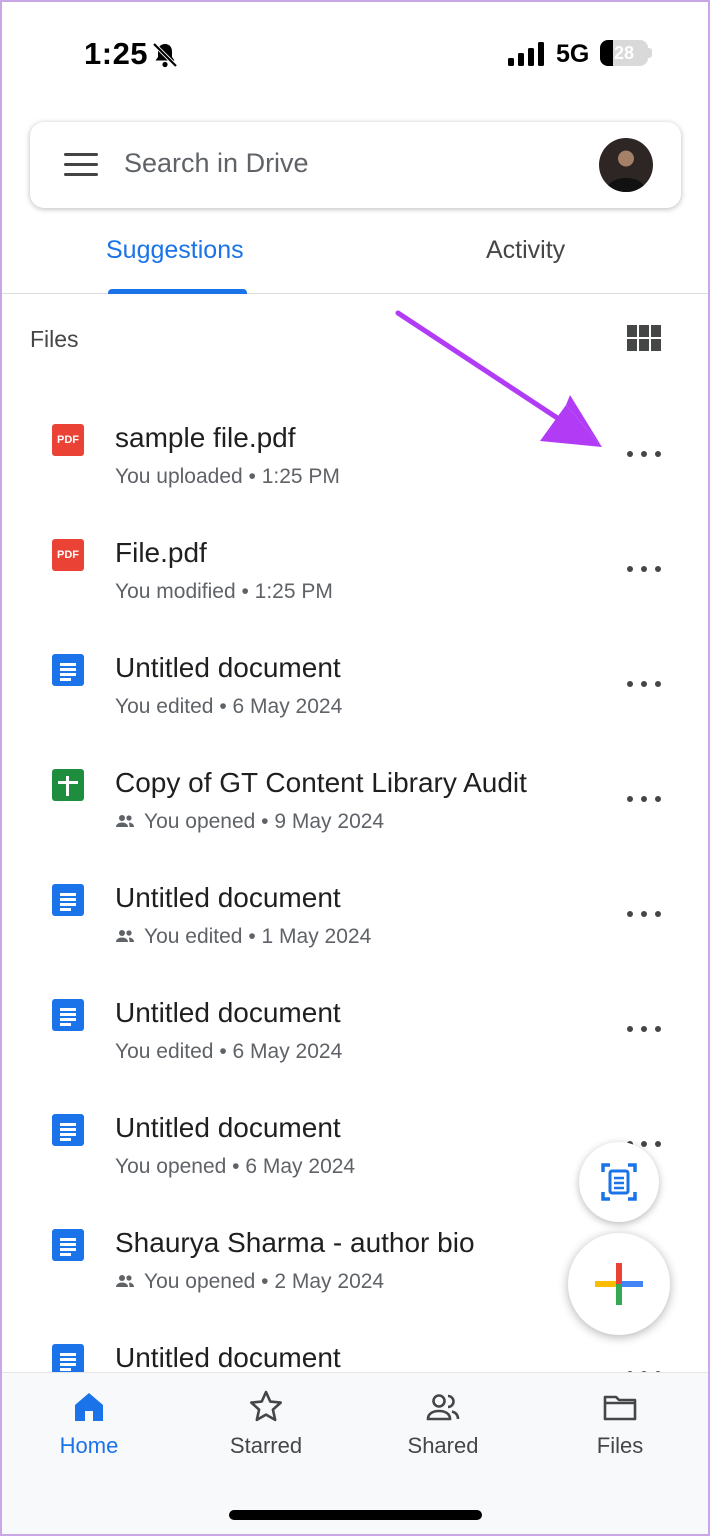 This screenshot has height=1536, width=710. I want to click on file-meta: You edited • 1 May 2024, so click(258, 936).